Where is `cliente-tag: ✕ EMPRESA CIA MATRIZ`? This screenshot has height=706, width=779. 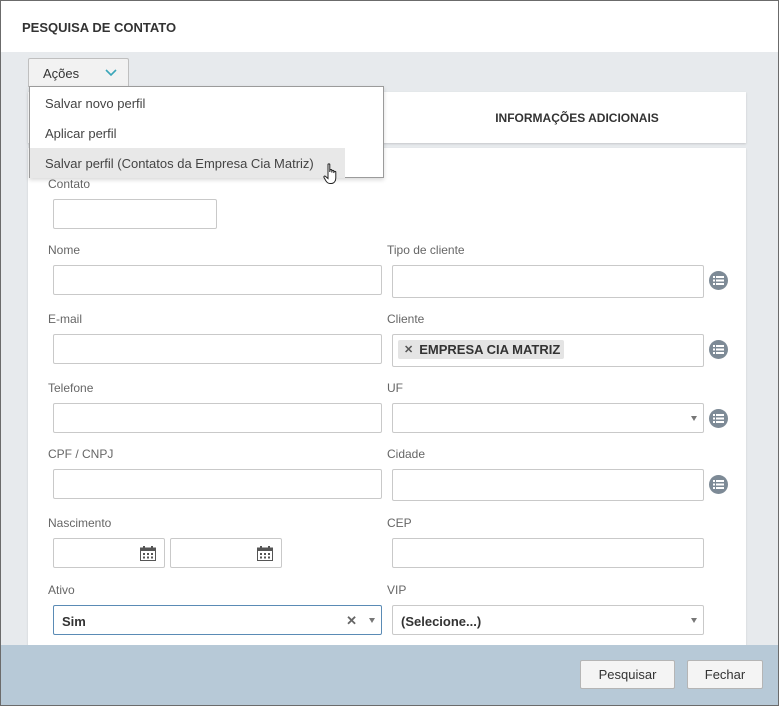 cliente-tag: ✕ EMPRESA CIA MATRIZ is located at coordinates (481, 349).